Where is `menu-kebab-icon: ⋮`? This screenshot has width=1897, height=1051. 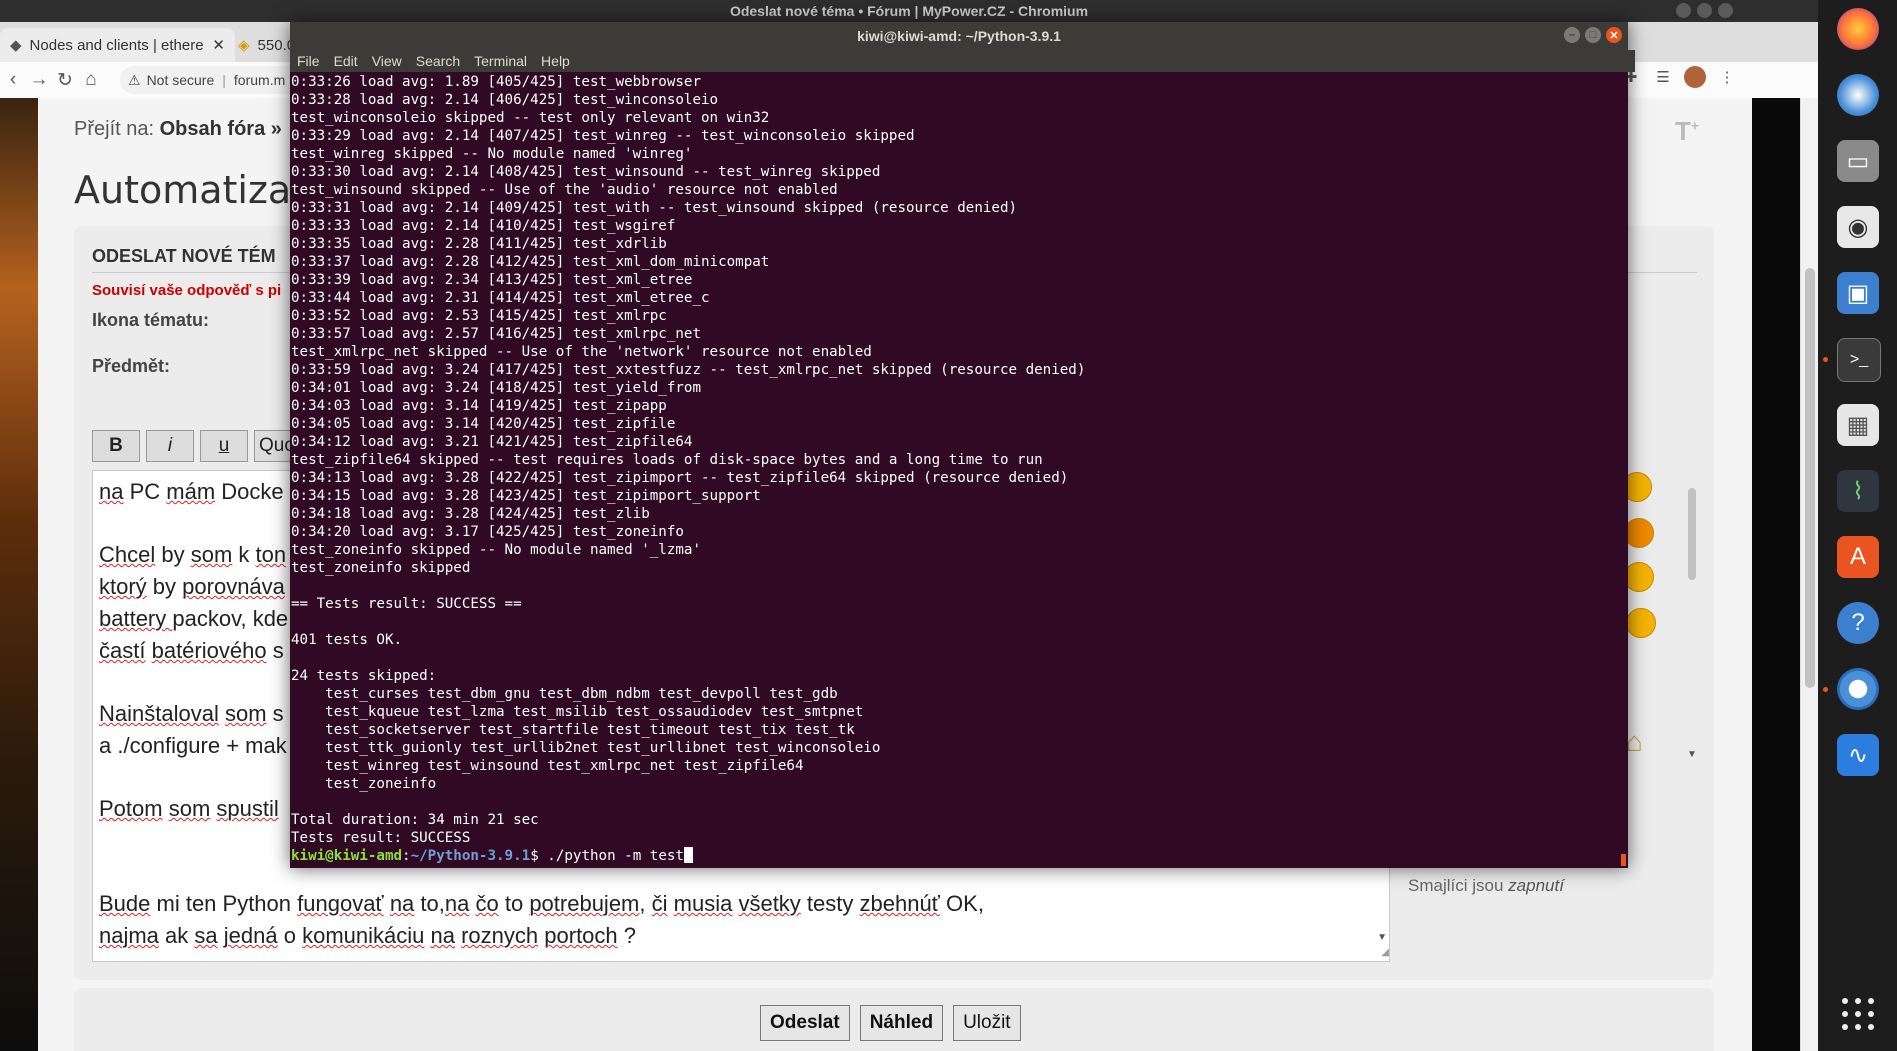 menu-kebab-icon: ⋮ is located at coordinates (1727, 77).